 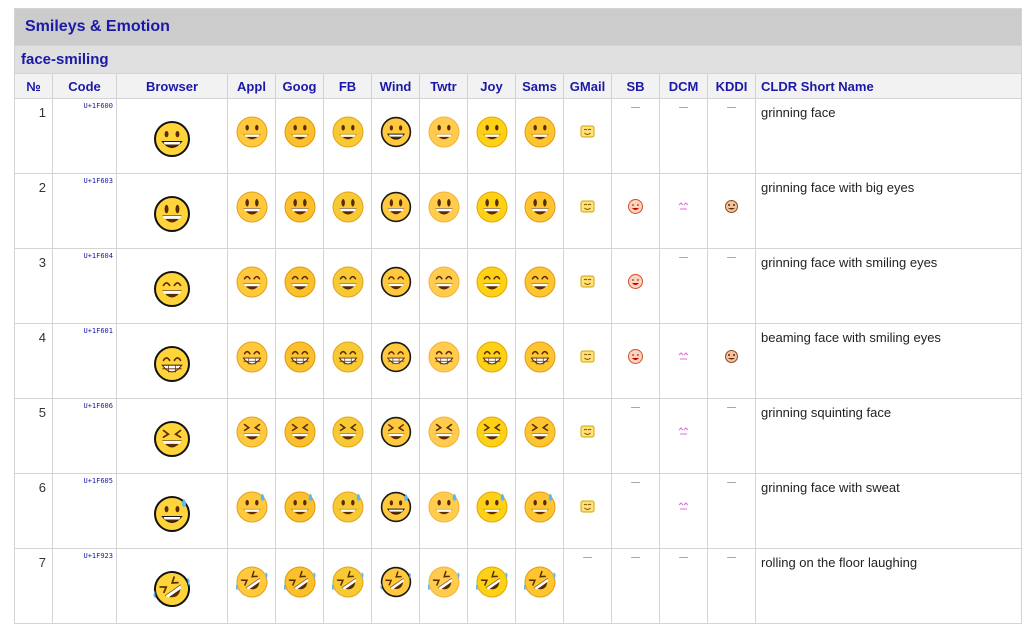 What do you see at coordinates (731, 86) in the screenshot?
I see `column-header-kddi: KDDI` at bounding box center [731, 86].